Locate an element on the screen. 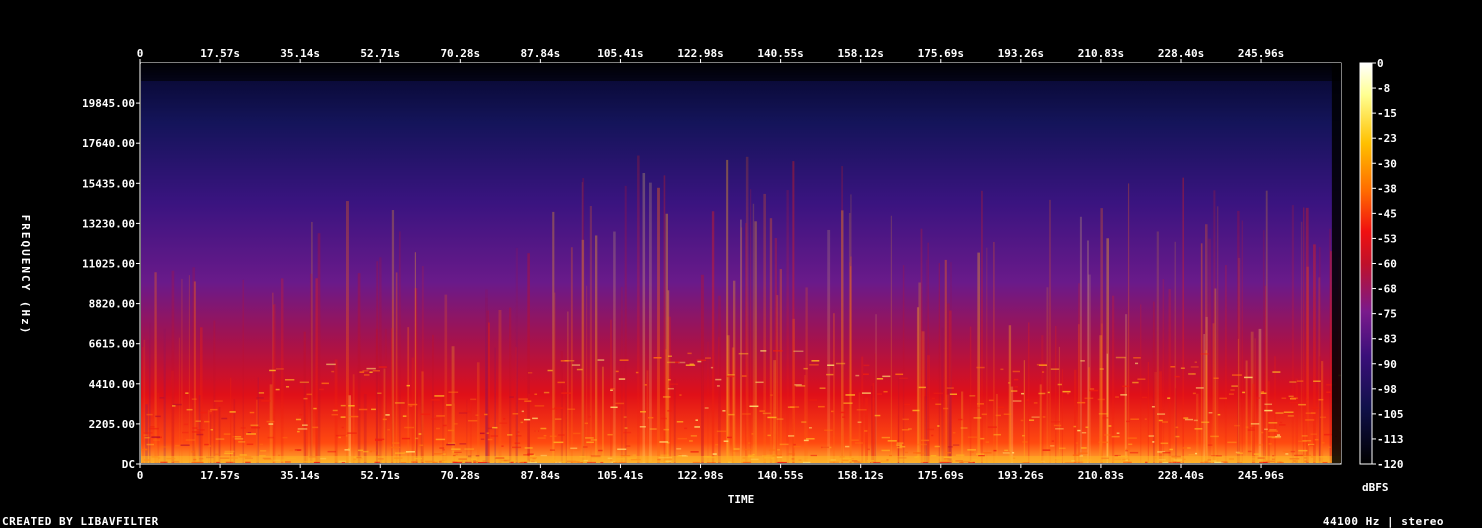  x-tick-label-top: 140.55s is located at coordinates (780, 53).